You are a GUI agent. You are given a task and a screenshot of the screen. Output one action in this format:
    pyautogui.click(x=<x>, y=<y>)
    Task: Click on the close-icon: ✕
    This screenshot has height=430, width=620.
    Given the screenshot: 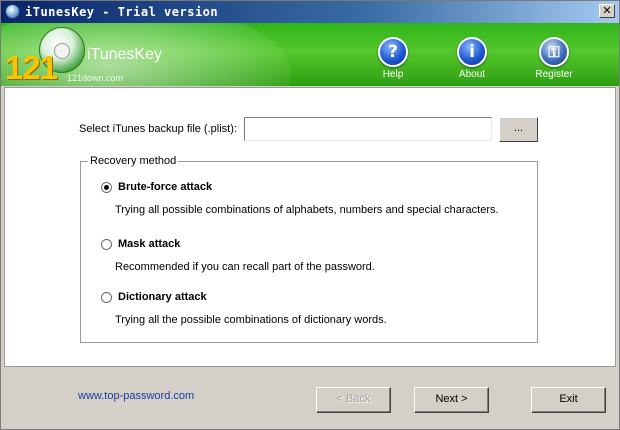 What is the action you would take?
    pyautogui.click(x=607, y=10)
    